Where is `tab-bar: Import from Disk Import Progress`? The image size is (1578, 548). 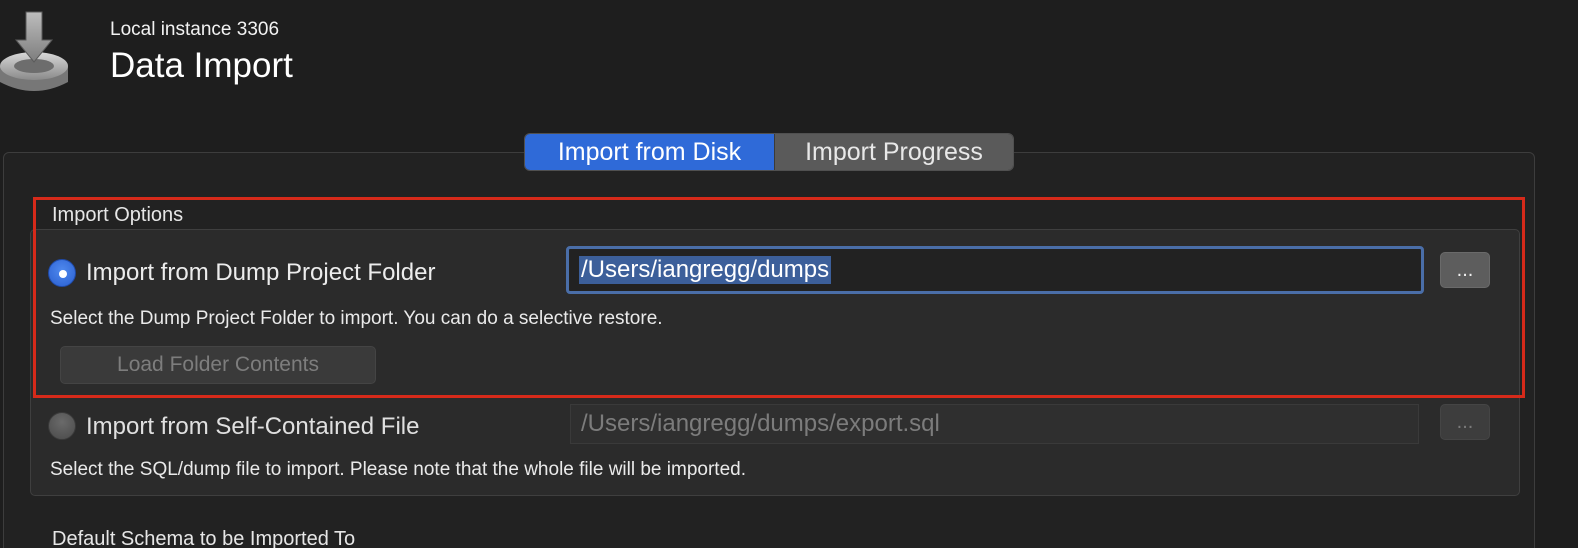 tab-bar: Import from Disk Import Progress is located at coordinates (769, 152).